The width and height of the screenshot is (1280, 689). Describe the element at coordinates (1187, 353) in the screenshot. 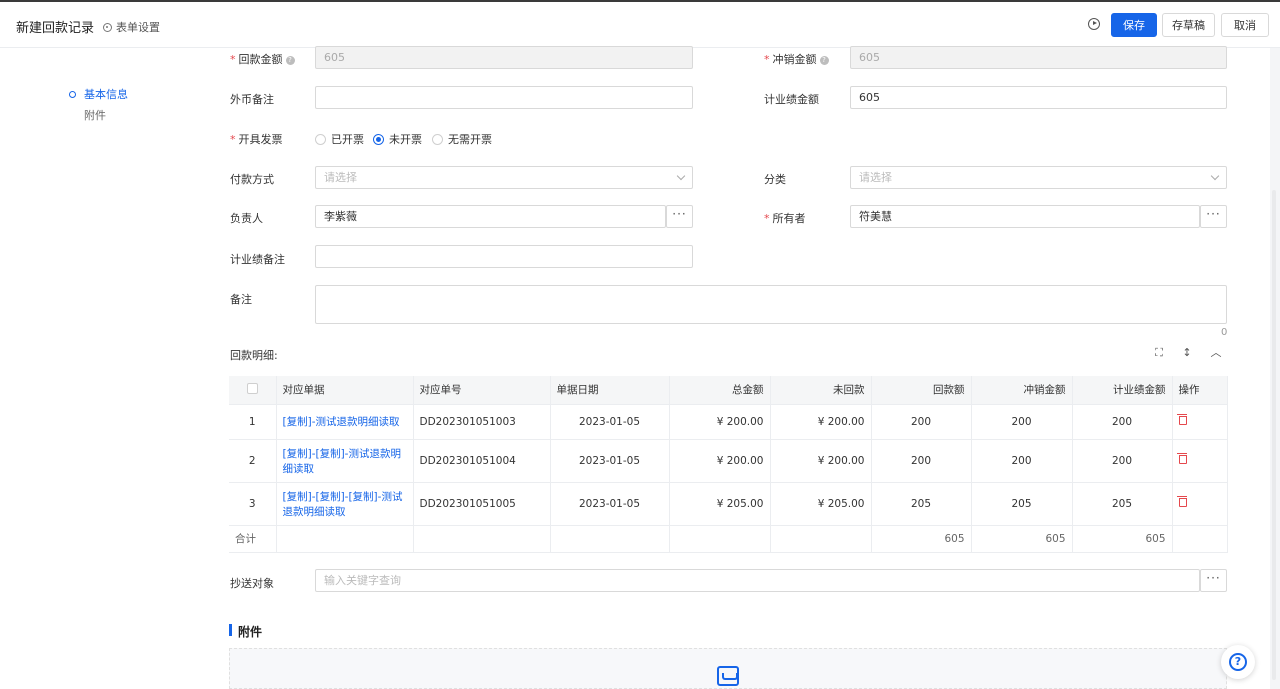

I see `row-height-icon: ↕` at that location.